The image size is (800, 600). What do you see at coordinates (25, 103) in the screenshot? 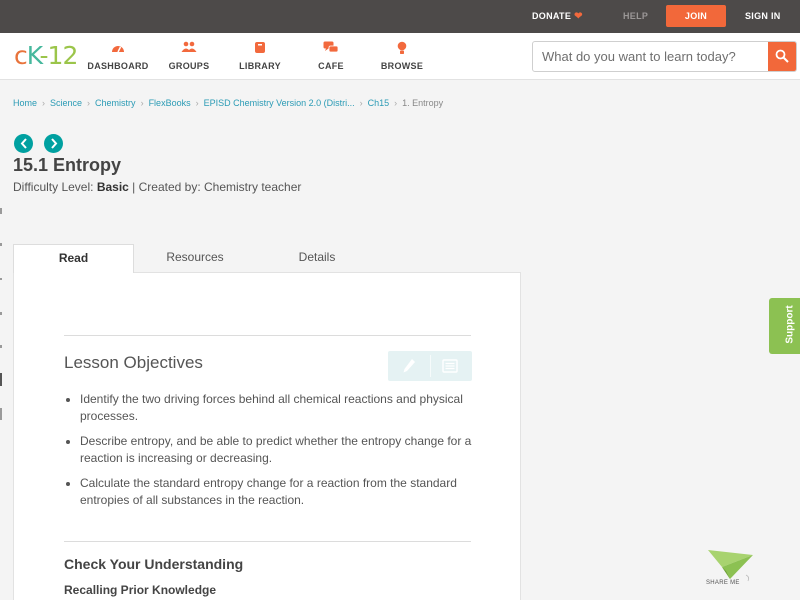
I see `breadcrumb-home: Home` at bounding box center [25, 103].